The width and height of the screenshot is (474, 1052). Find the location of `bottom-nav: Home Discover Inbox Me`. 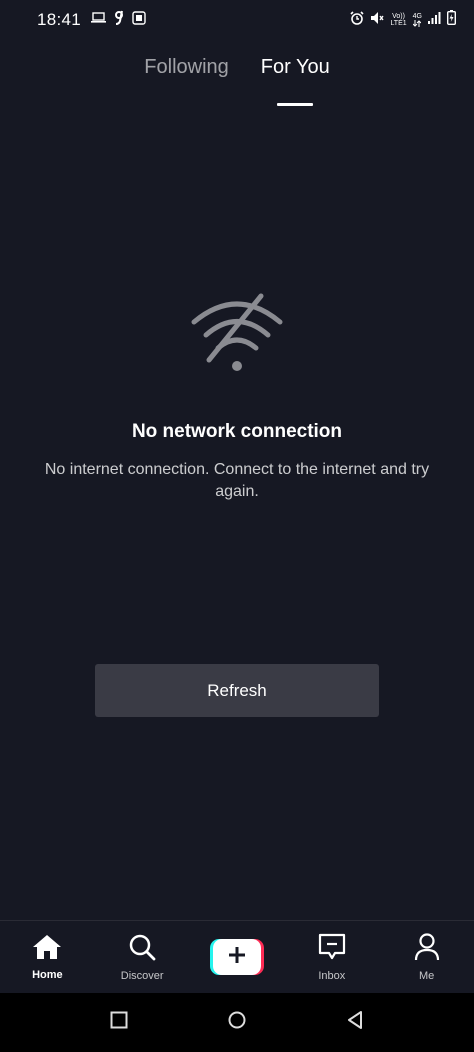

bottom-nav: Home Discover Inbox Me is located at coordinates (237, 956).